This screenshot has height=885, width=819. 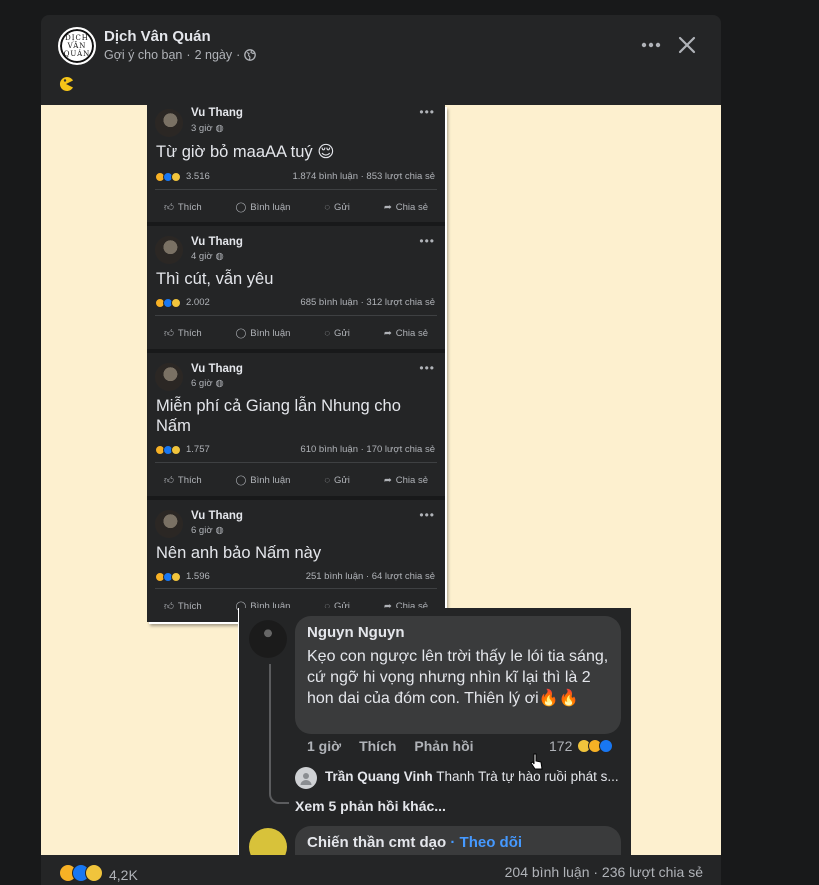 I want to click on reaction-summary: 3.516, so click(x=182, y=176).